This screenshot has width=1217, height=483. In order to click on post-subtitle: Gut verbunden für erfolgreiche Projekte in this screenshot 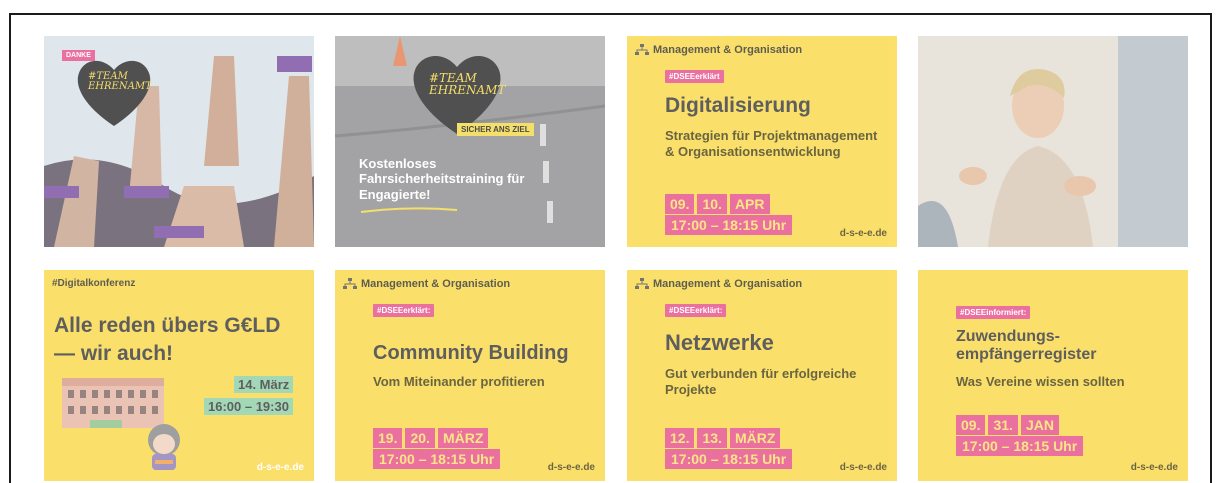, I will do `click(761, 382)`.